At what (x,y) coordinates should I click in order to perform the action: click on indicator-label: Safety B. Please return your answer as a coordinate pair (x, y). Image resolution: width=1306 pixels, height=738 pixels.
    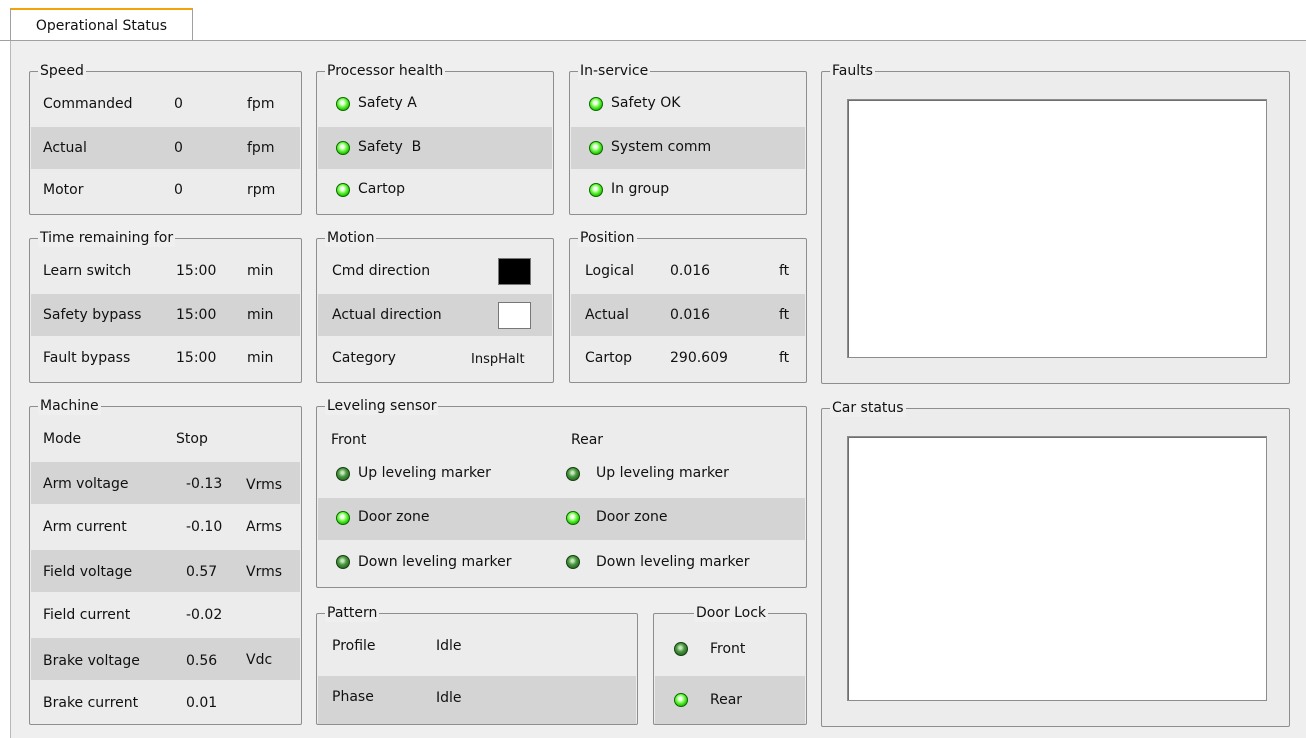
    Looking at the image, I should click on (390, 147).